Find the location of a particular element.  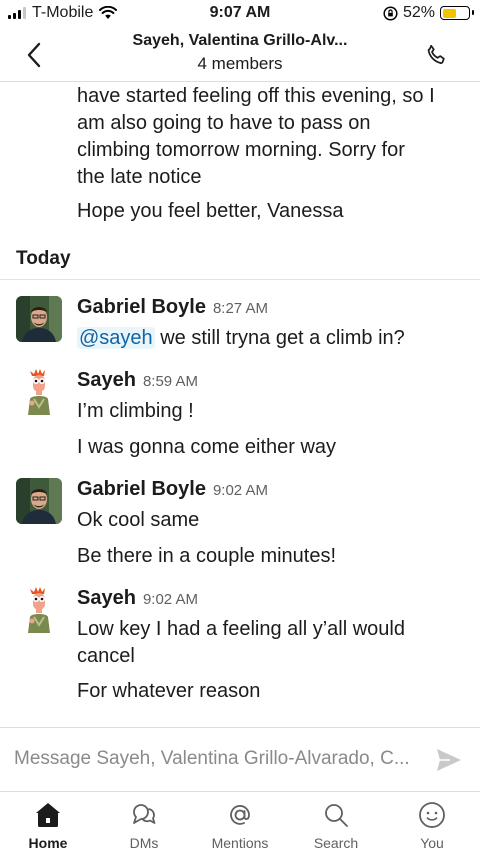

tab-mentions: Mentions is located at coordinates (240, 823).